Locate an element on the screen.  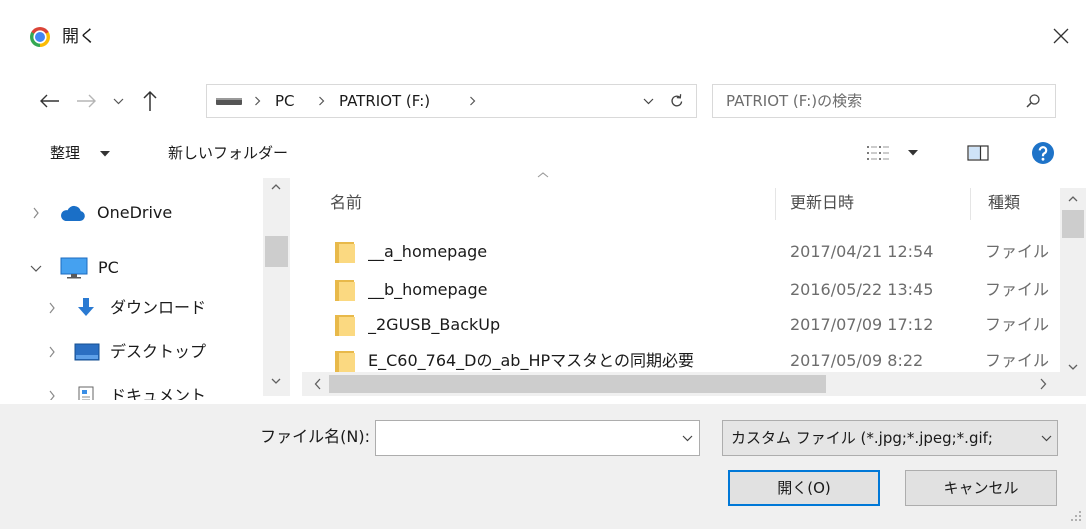
view-dropdown-triangle-icon is located at coordinates (913, 153).